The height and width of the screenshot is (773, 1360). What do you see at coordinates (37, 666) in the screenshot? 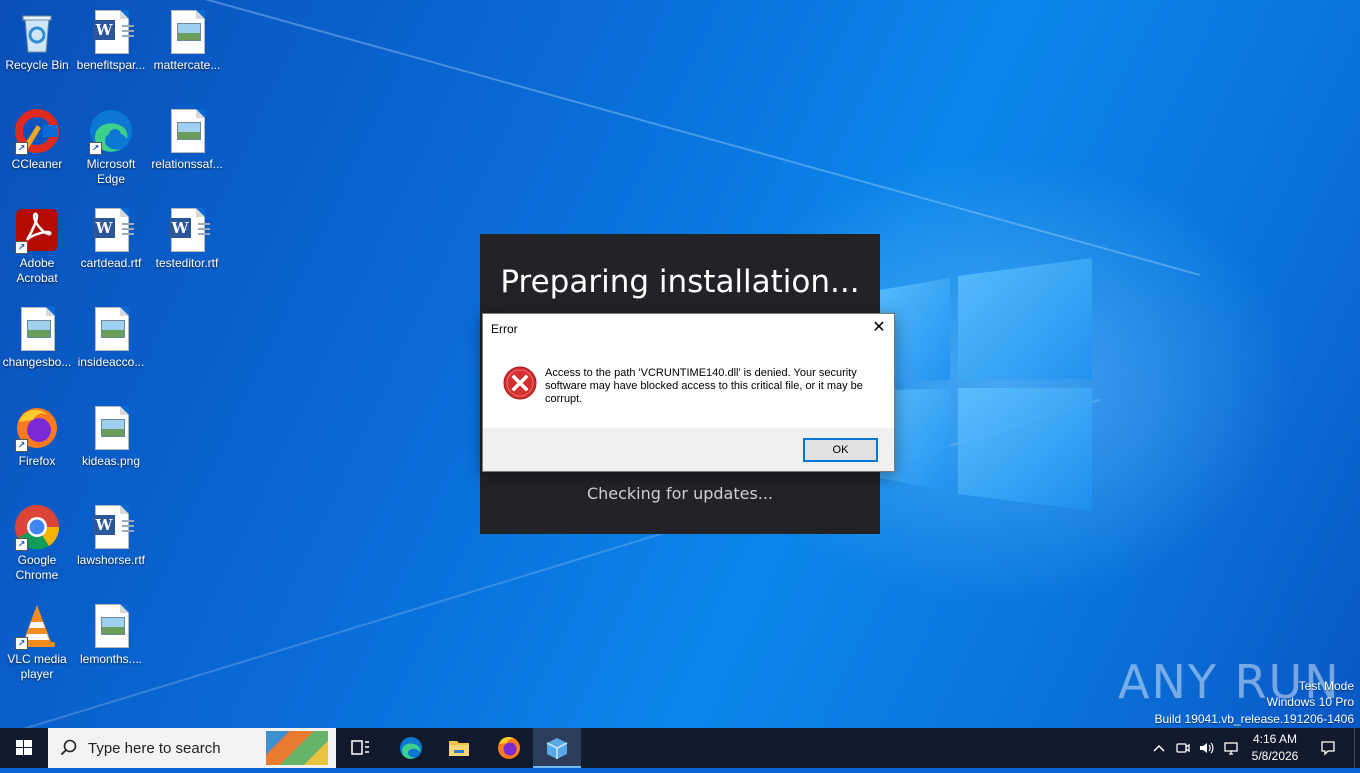
I see `desktop-icon-label: VLC media player` at bounding box center [37, 666].